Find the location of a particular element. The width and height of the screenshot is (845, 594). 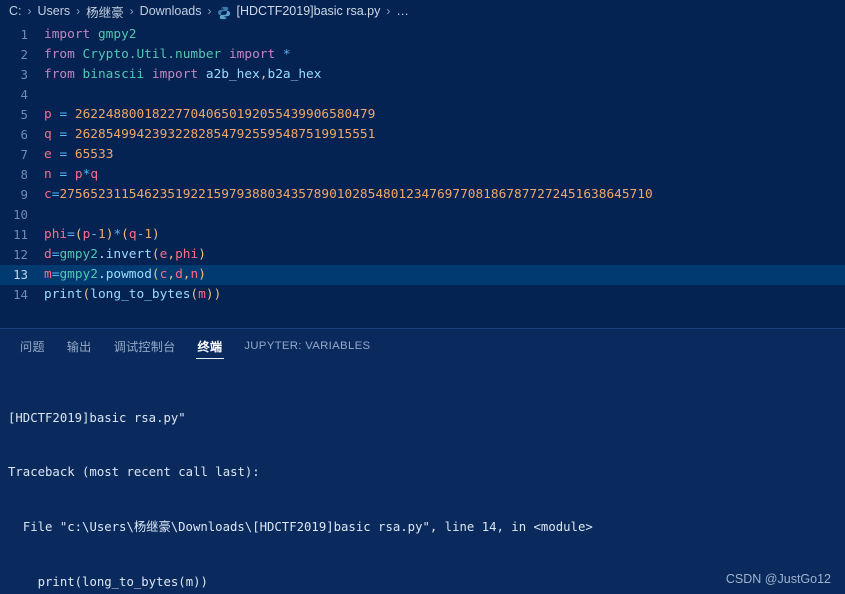

line-number: 10 is located at coordinates (20, 214).